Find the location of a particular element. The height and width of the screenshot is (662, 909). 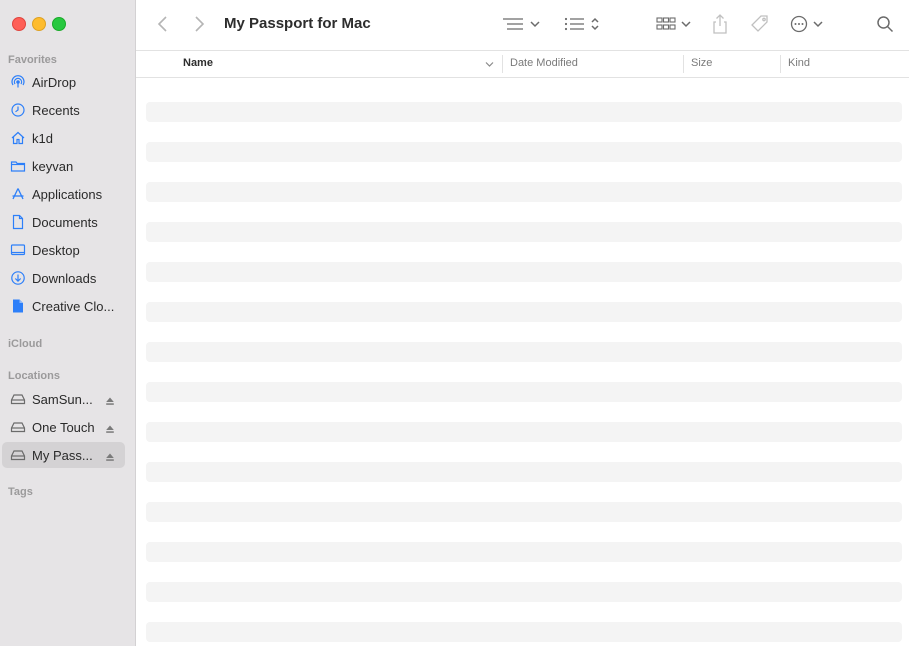

view-options-button is located at coordinates (521, 24).